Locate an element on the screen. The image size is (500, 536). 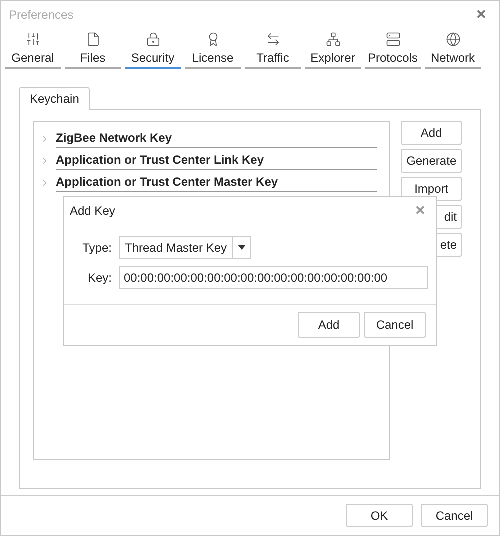
type-dropdown: Thread Master Key is located at coordinates (185, 247).